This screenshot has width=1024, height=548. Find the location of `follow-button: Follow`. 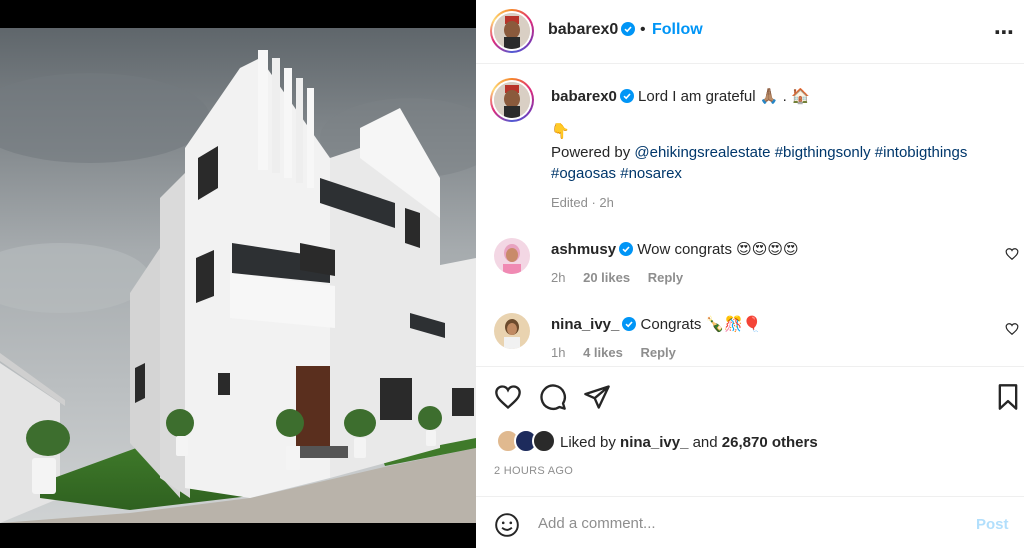

follow-button: Follow is located at coordinates (677, 30).